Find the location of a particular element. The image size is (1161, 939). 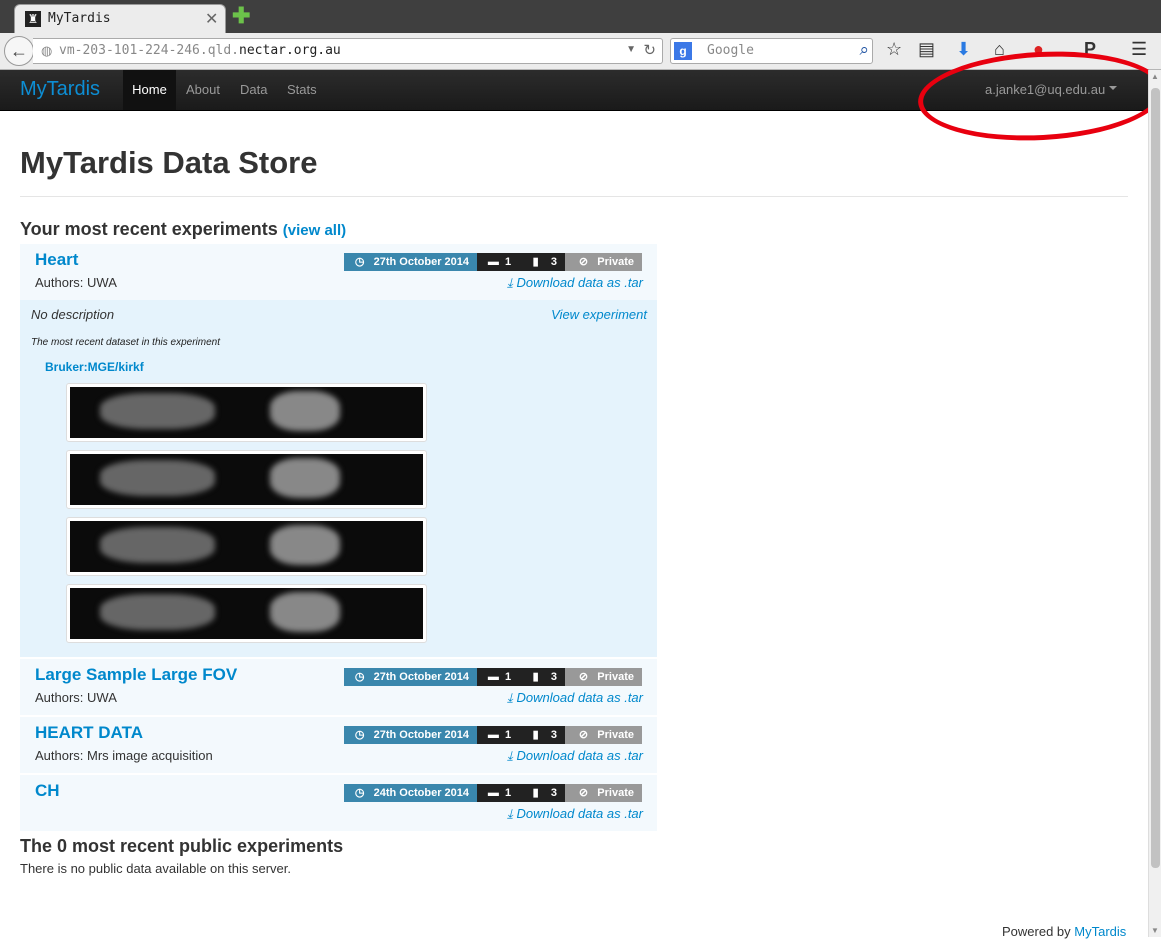

experiment-title: Large Sample Large FOV is located at coordinates (136, 675).